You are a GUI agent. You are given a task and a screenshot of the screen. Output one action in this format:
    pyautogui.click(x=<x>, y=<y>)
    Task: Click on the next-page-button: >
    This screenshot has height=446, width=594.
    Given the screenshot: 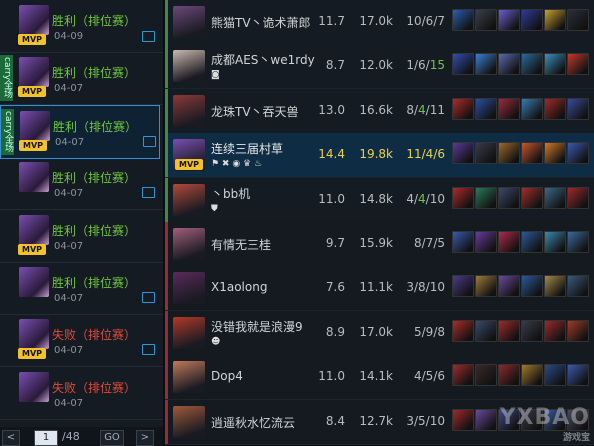 What is the action you would take?
    pyautogui.click(x=145, y=438)
    